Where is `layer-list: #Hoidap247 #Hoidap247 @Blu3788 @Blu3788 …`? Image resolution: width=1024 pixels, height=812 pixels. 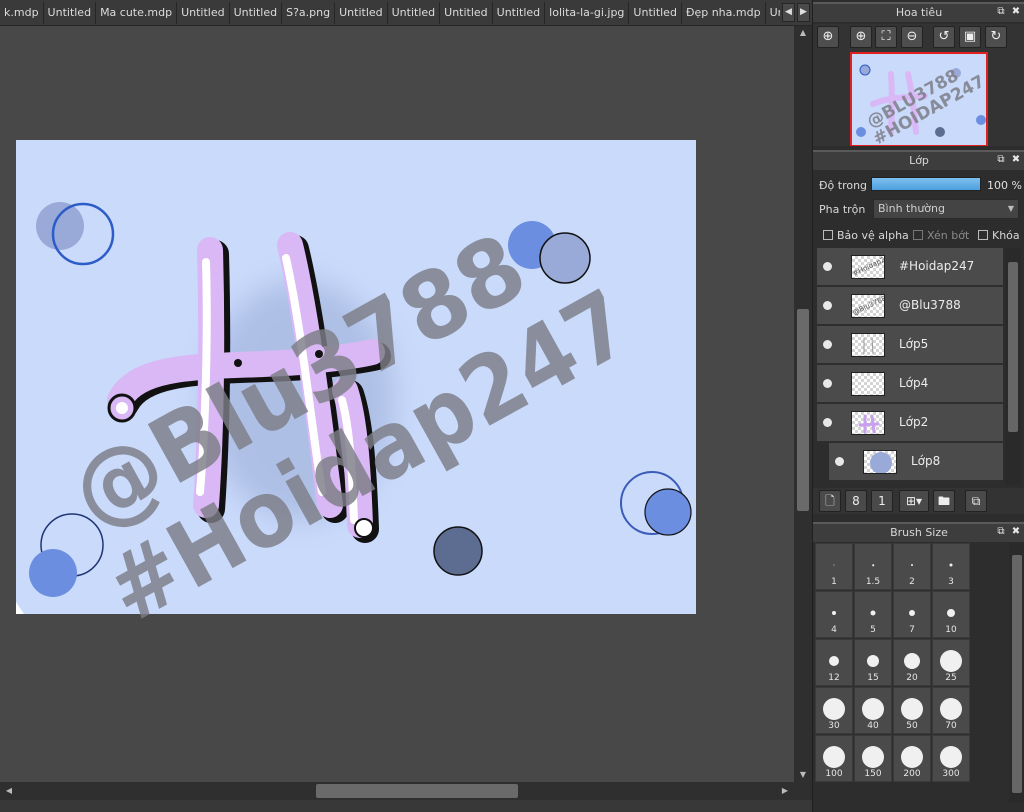 layer-list: #Hoidap247 #Hoidap247 @Blu3788 @Blu3788 … is located at coordinates (910, 366).